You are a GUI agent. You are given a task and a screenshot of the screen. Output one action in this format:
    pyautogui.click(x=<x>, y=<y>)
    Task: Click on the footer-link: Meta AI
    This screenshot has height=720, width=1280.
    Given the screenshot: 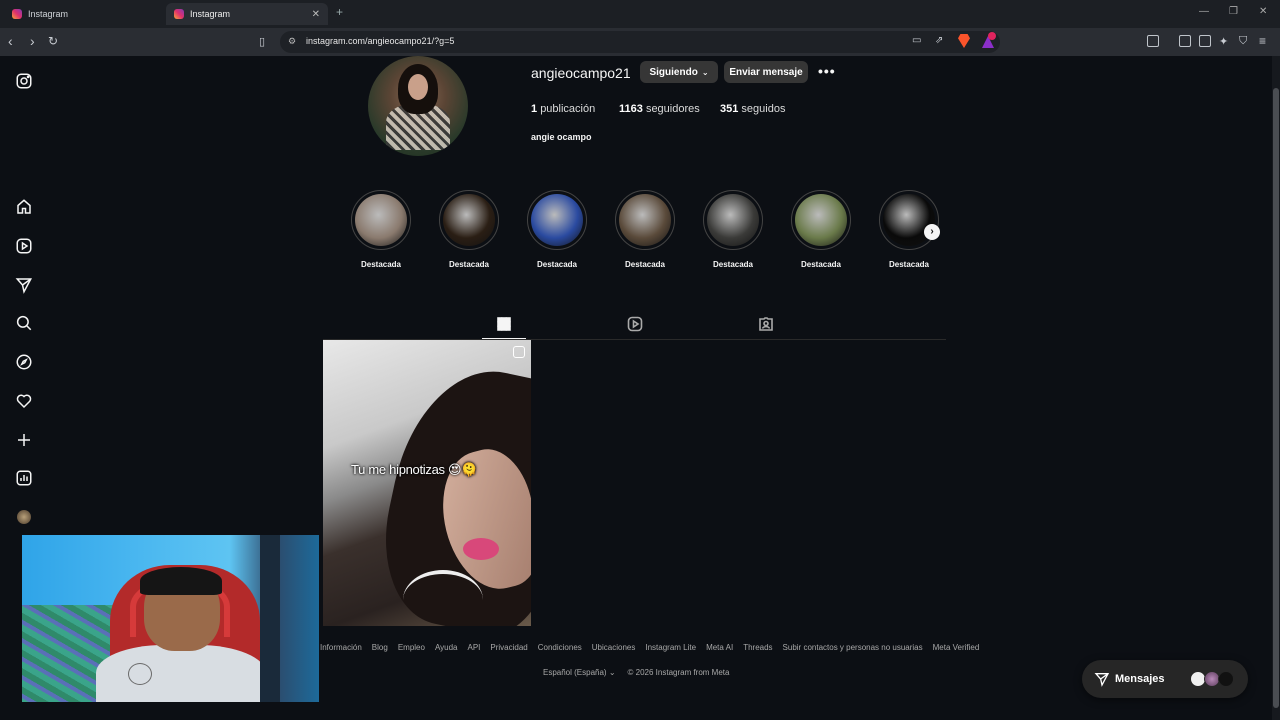 What is the action you would take?
    pyautogui.click(x=719, y=647)
    